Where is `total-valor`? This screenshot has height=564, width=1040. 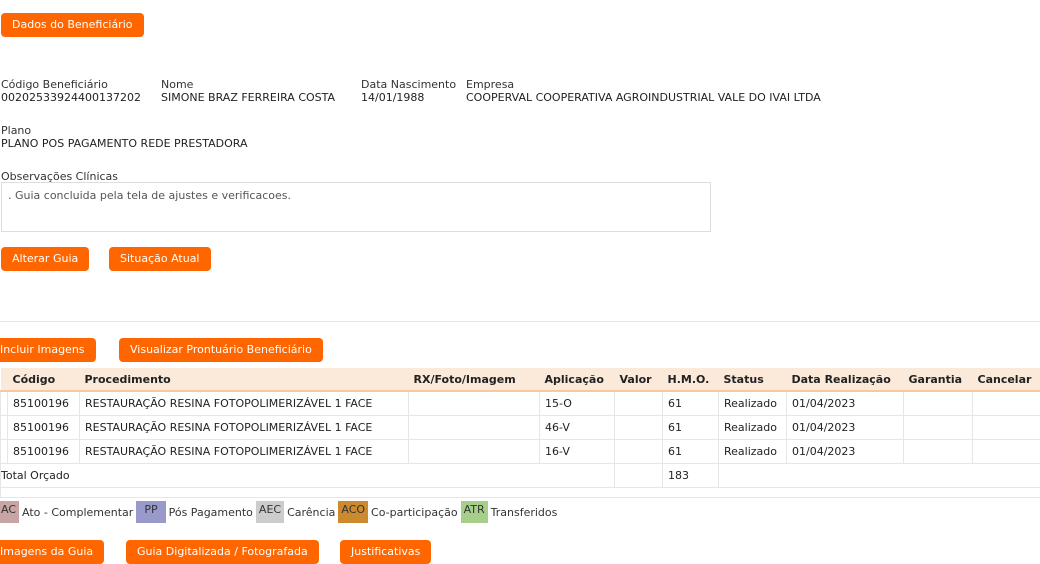
total-valor is located at coordinates (639, 476).